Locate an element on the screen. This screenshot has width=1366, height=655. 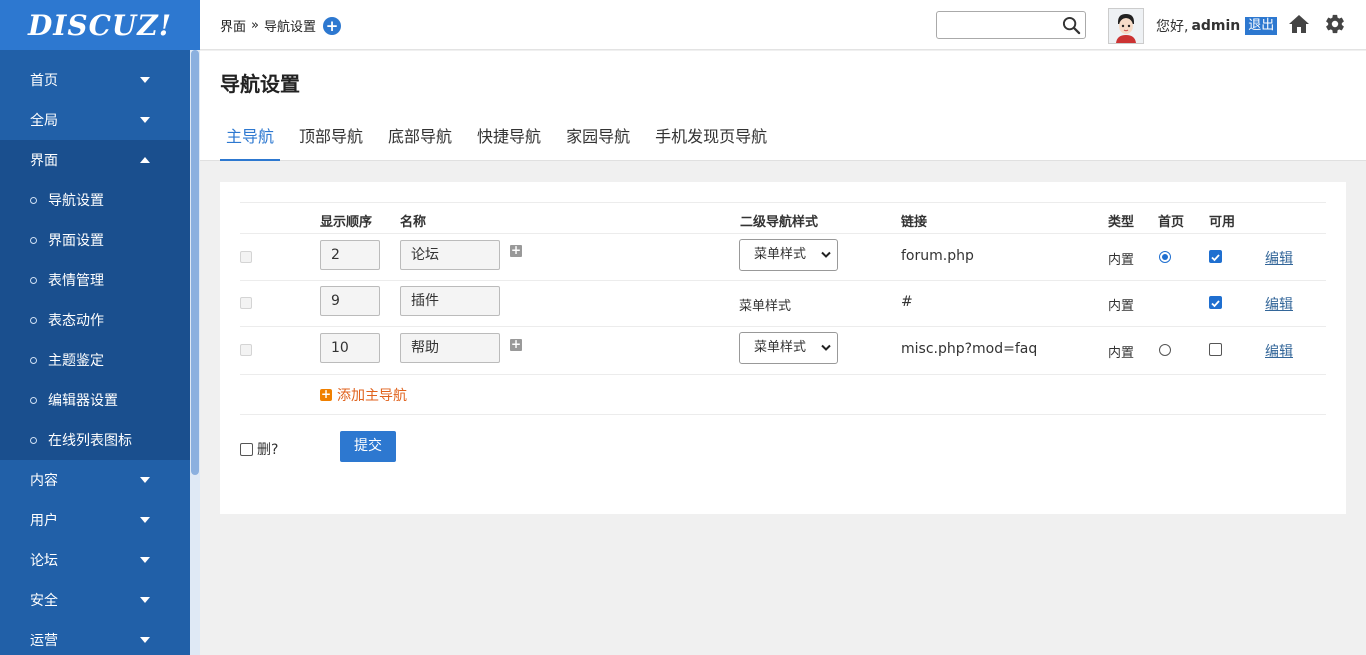
search-icon is located at coordinates (1071, 25).